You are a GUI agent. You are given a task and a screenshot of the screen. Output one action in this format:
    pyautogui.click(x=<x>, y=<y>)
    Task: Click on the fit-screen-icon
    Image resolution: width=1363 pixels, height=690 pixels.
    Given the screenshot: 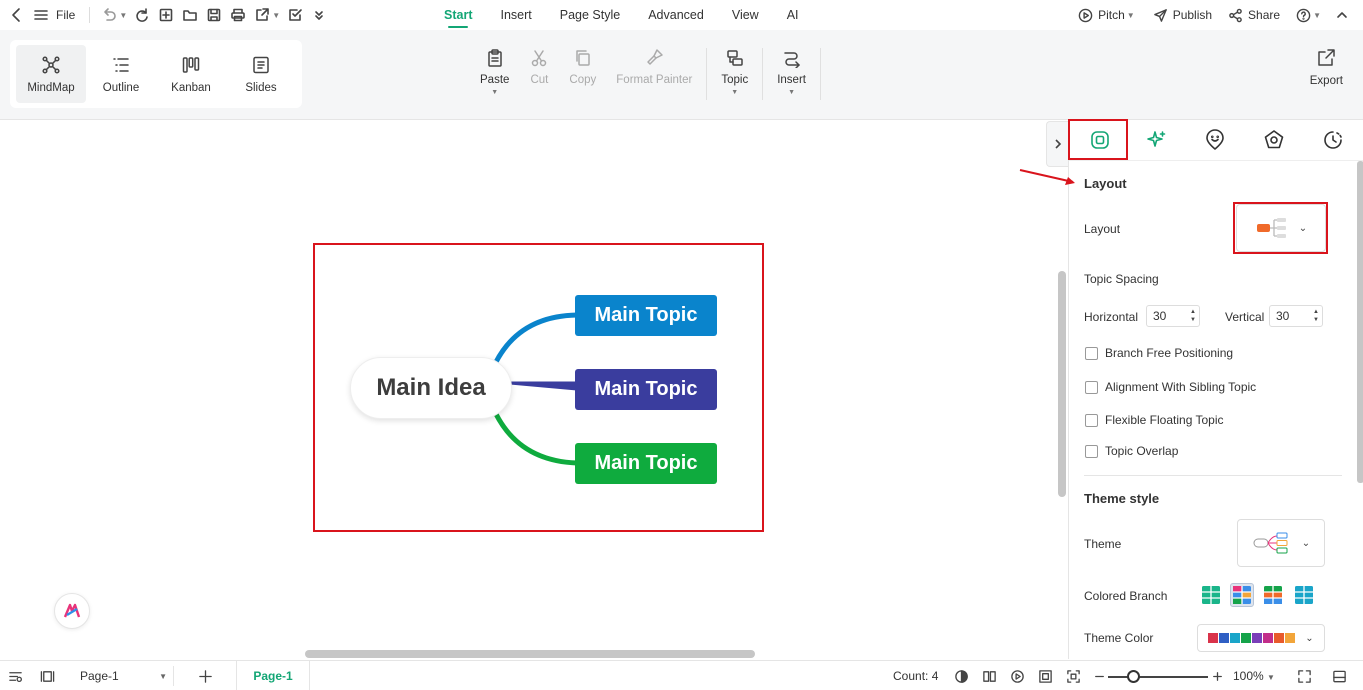 What is the action you would take?
    pyautogui.click(x=1073, y=678)
    